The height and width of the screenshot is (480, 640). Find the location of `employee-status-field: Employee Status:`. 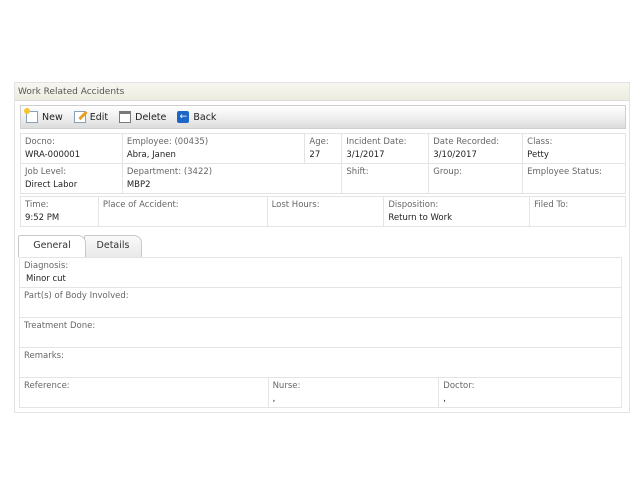

employee-status-field: Employee Status: is located at coordinates (574, 178).